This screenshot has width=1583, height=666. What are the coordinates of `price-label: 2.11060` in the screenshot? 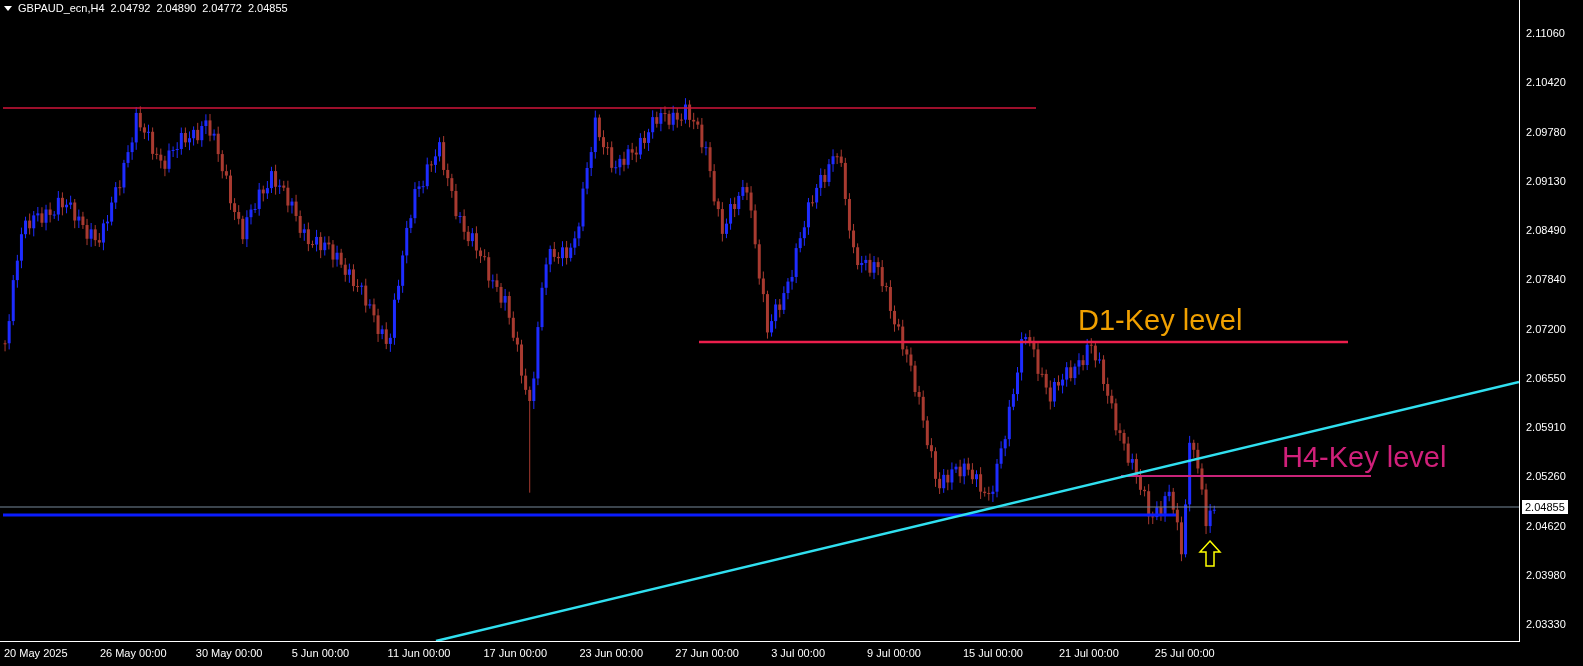 It's located at (1545, 33).